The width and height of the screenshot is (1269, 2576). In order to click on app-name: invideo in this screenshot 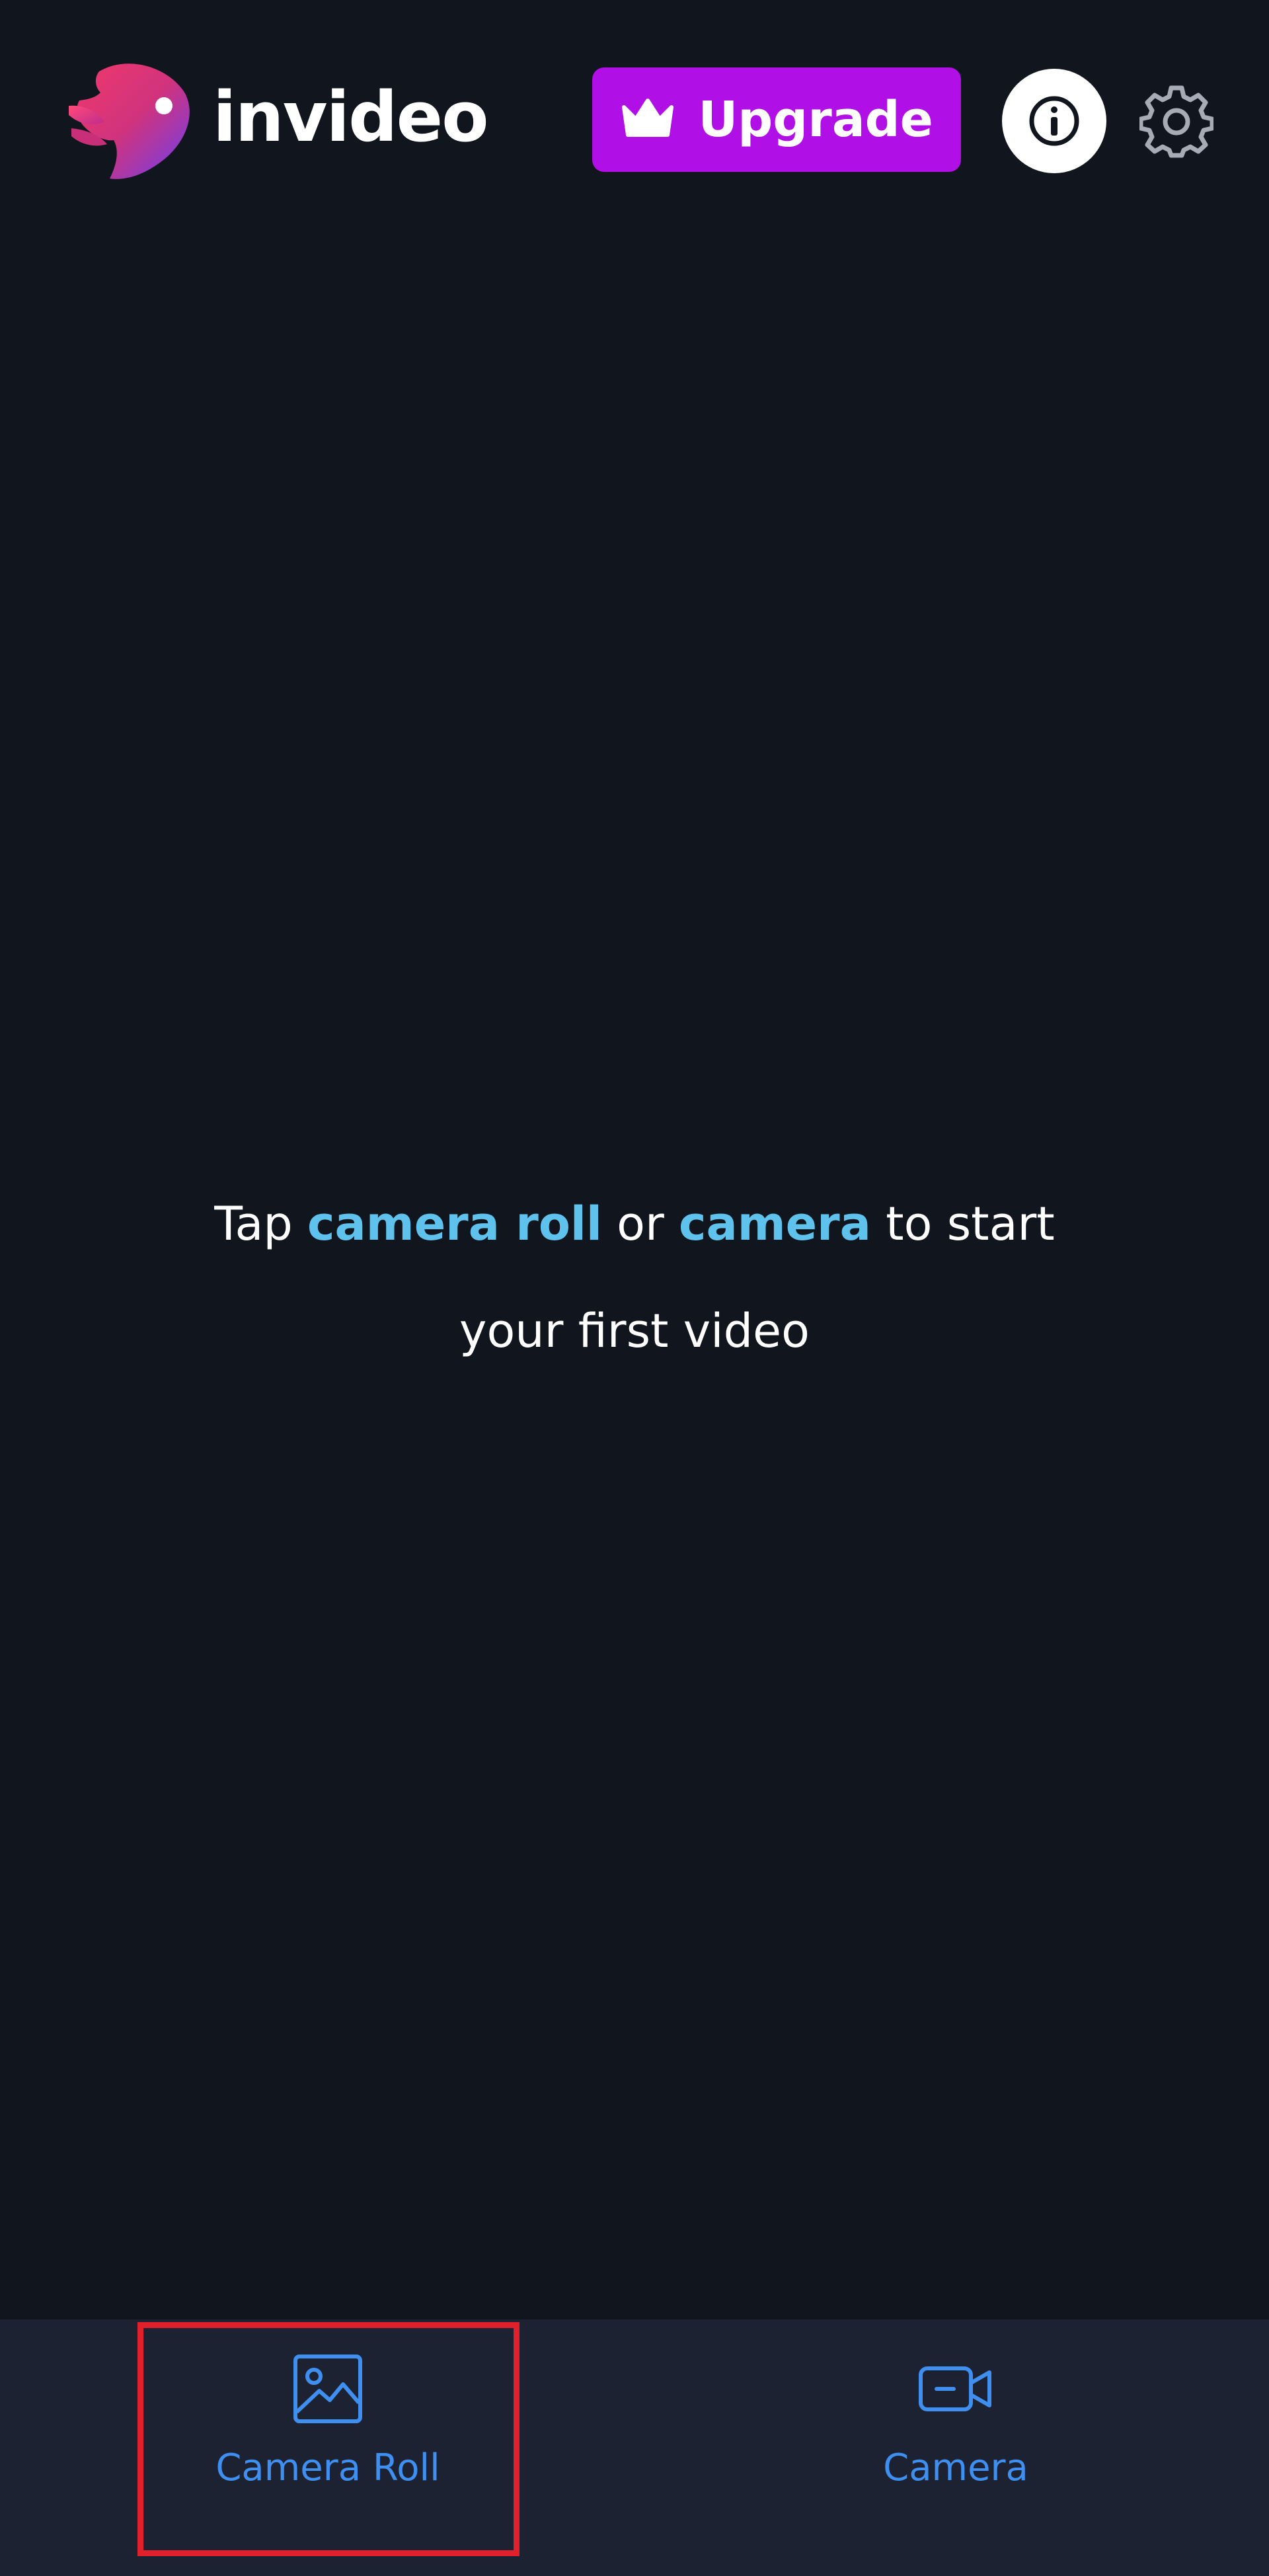, I will do `click(351, 117)`.